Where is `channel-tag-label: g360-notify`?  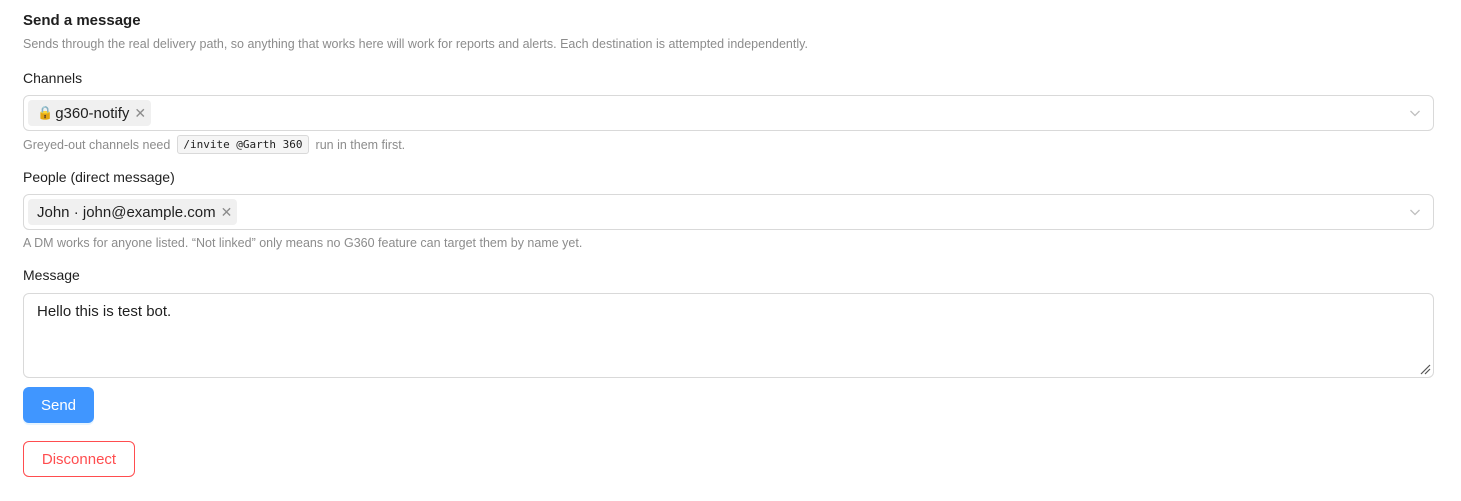 channel-tag-label: g360-notify is located at coordinates (92, 113).